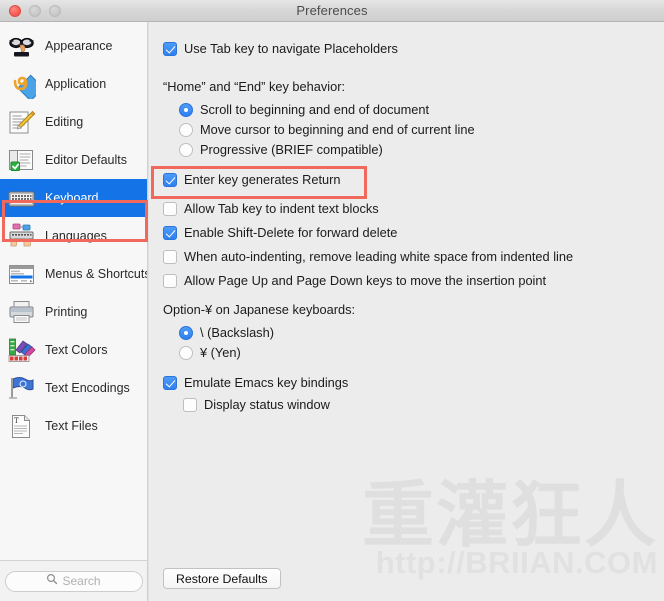 The image size is (664, 601). Describe the element at coordinates (21, 350) in the screenshot. I see `color-palette-icon` at that location.